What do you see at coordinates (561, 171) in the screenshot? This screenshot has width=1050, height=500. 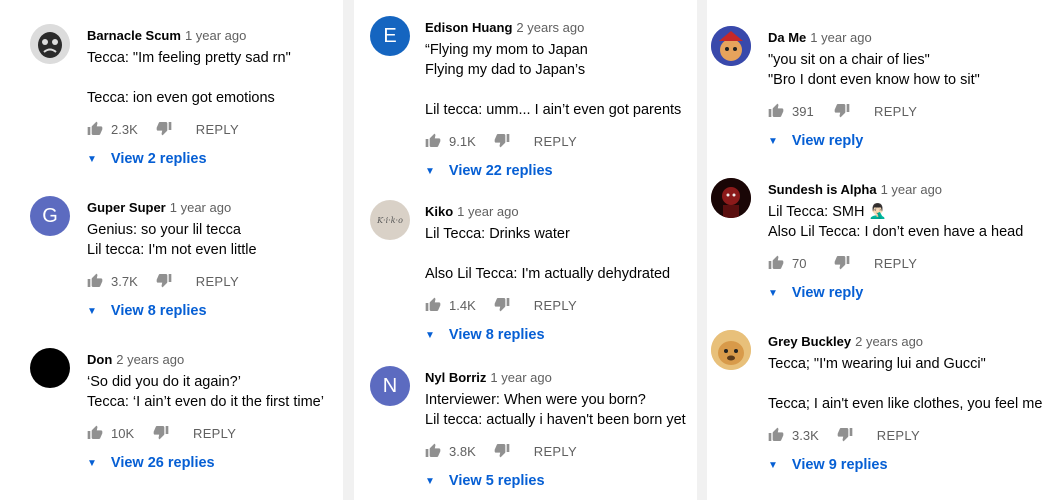 I see `view-replies-button: ▼ View 22 replies` at bounding box center [561, 171].